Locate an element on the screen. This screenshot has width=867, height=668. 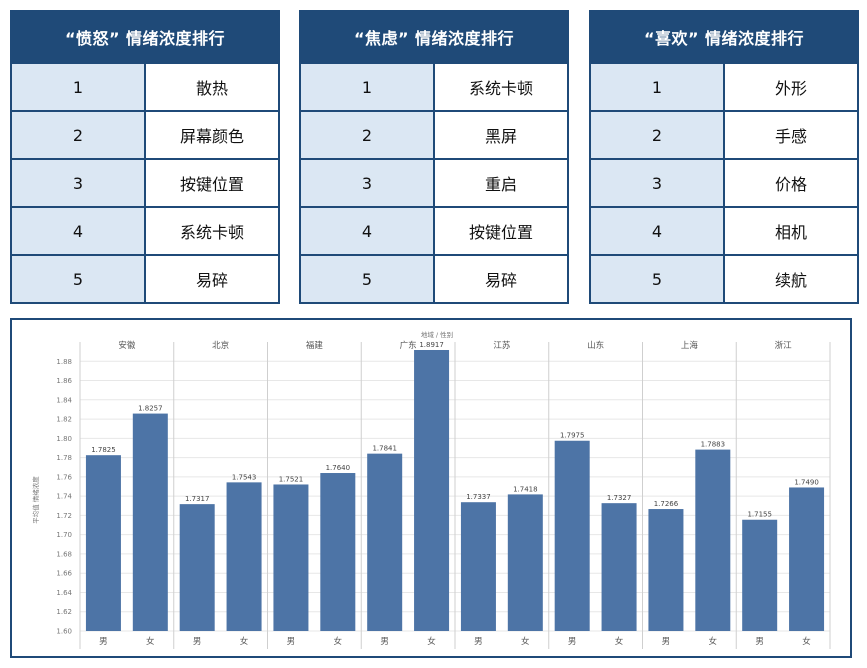
table-row: 2 手感 is located at coordinates (724, 135).